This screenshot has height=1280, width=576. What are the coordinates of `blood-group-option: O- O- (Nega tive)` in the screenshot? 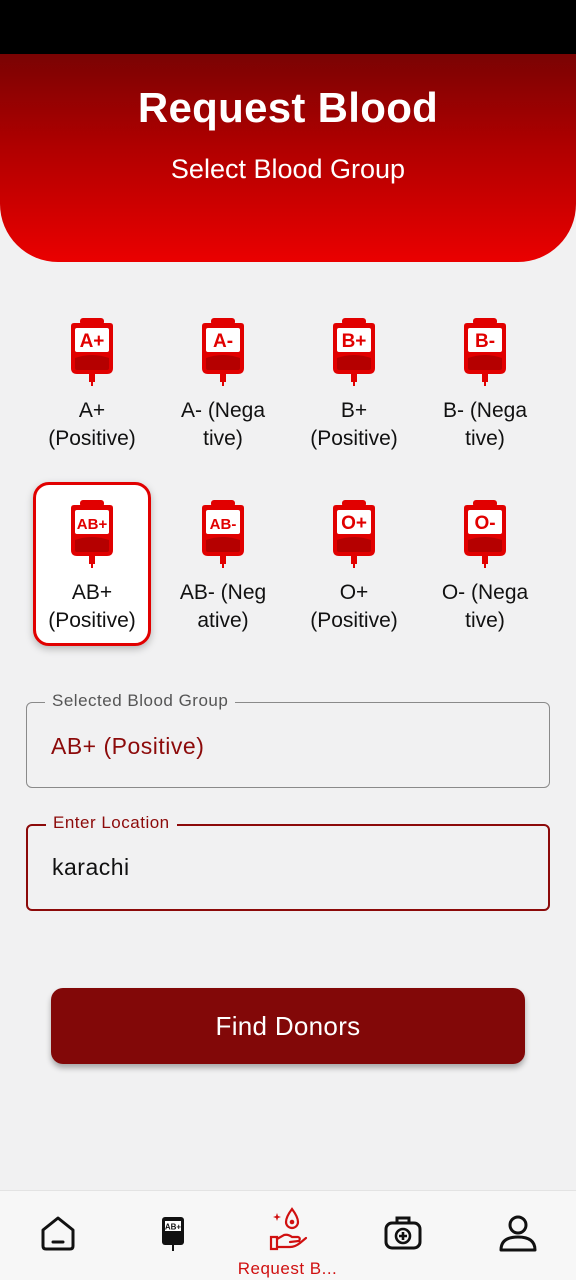 It's located at (485, 564).